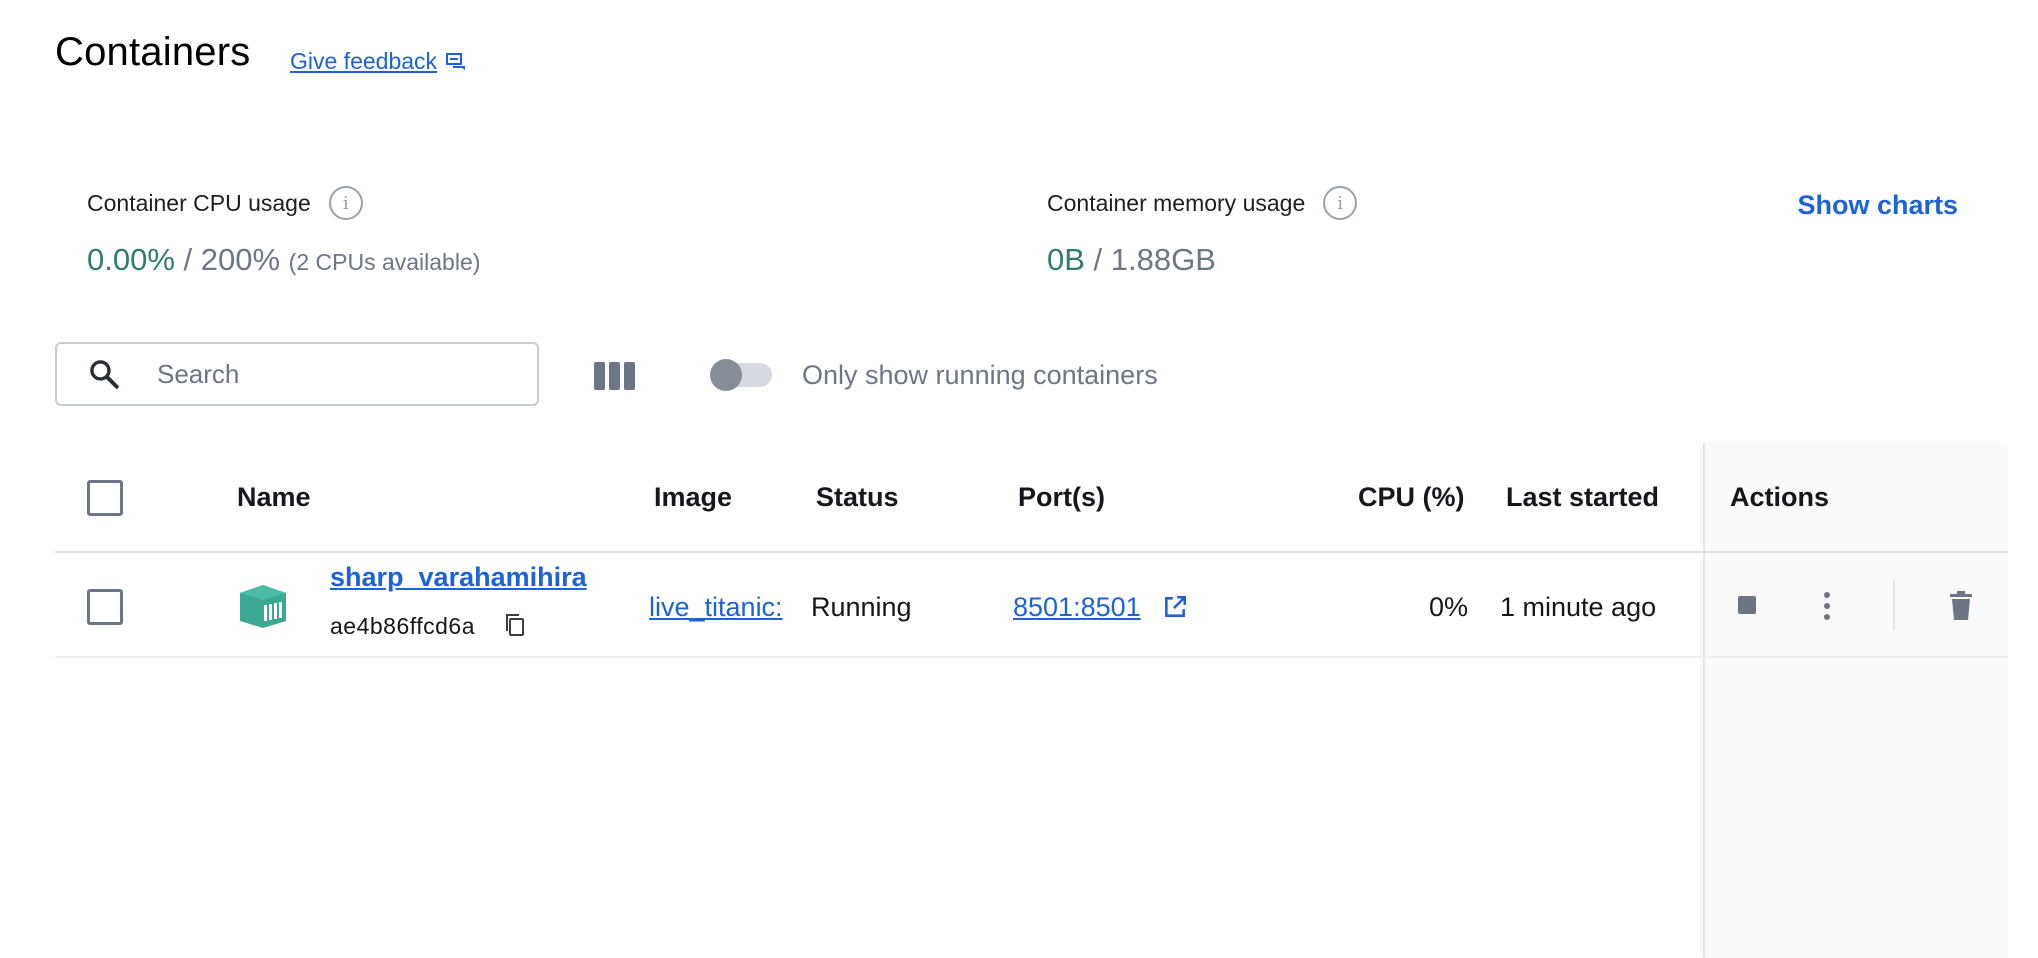  What do you see at coordinates (1827, 606) in the screenshot?
I see `more-vertical-icon` at bounding box center [1827, 606].